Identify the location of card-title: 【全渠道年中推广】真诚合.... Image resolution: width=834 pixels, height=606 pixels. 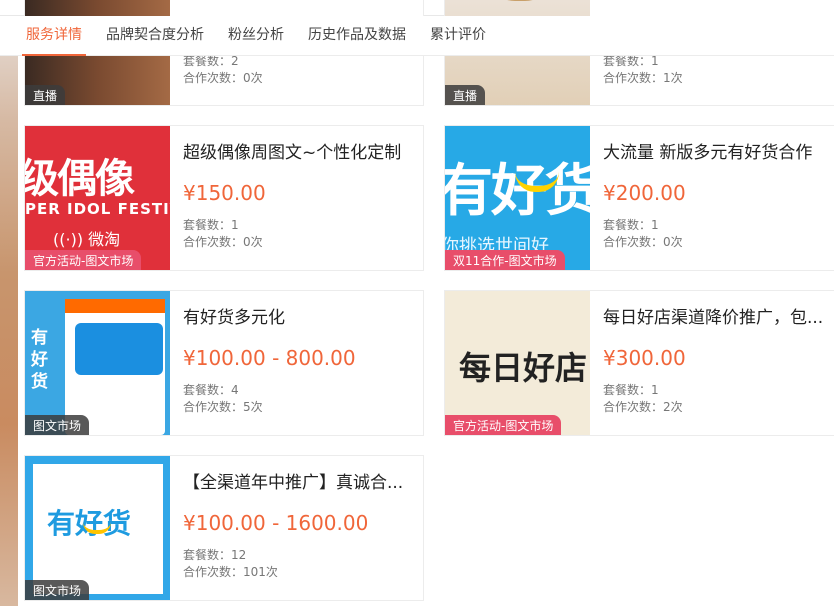
(299, 480).